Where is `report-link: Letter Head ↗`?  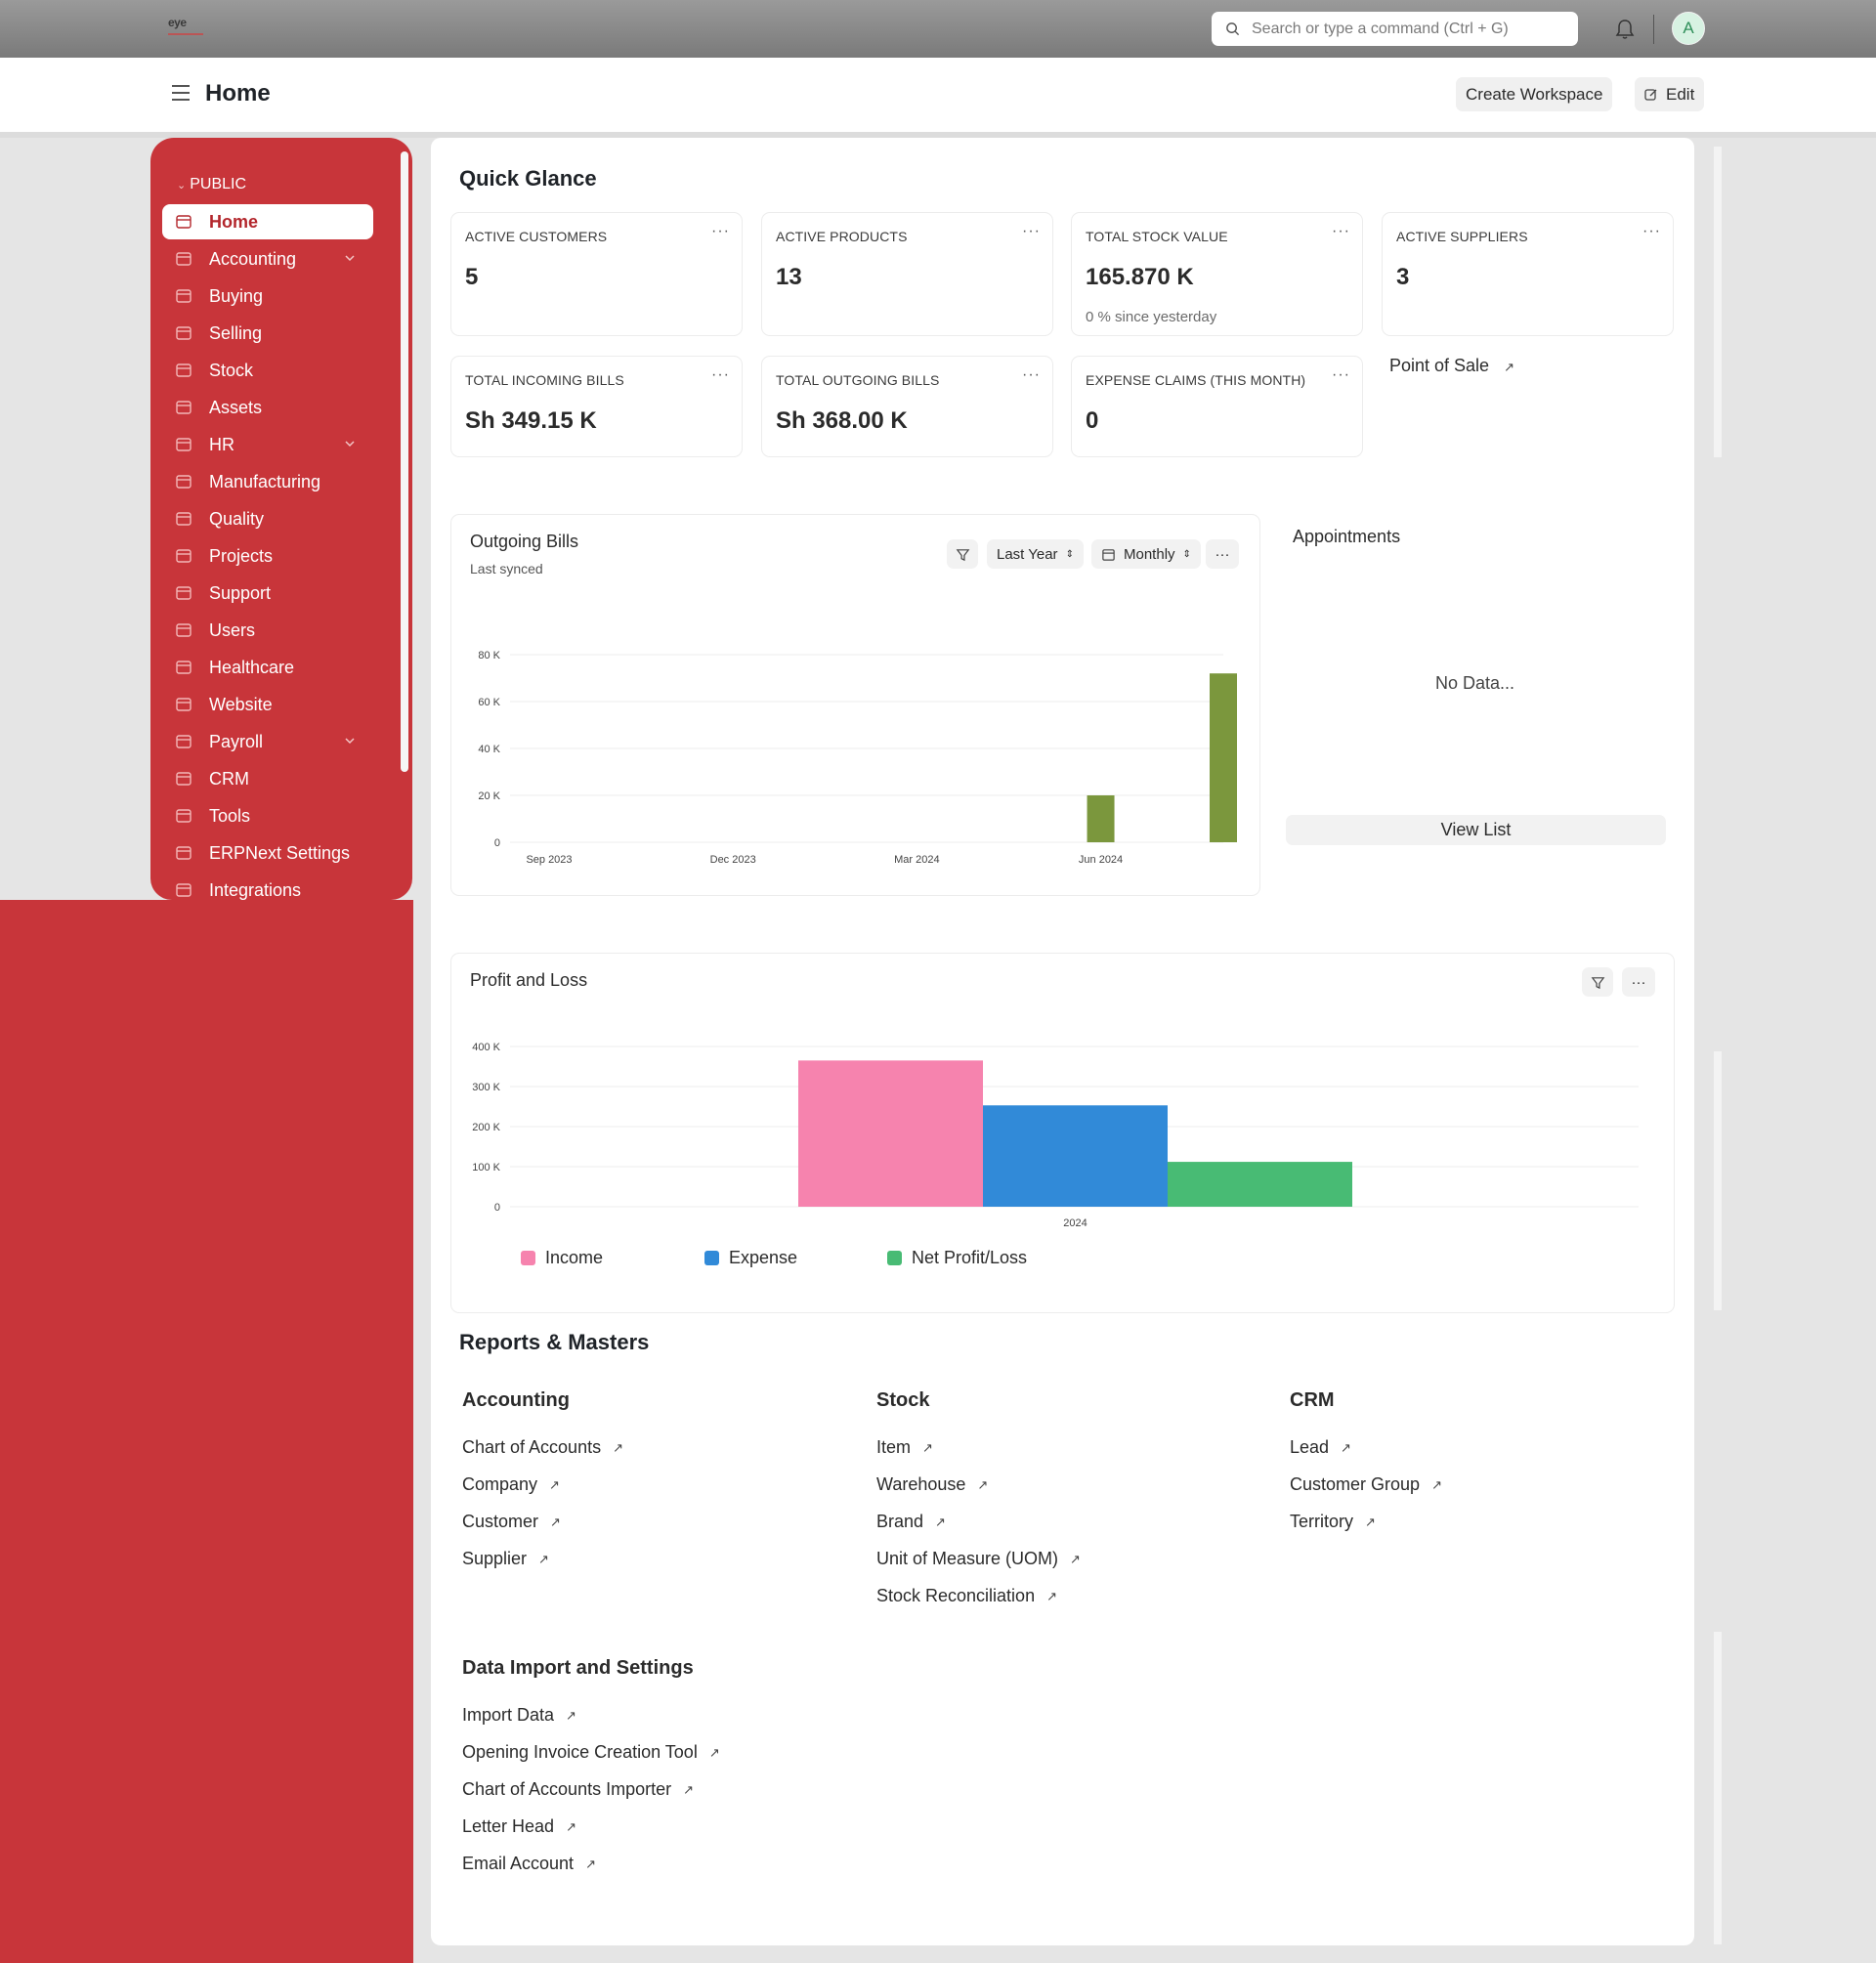
report-link: Letter Head ↗ is located at coordinates (519, 1826).